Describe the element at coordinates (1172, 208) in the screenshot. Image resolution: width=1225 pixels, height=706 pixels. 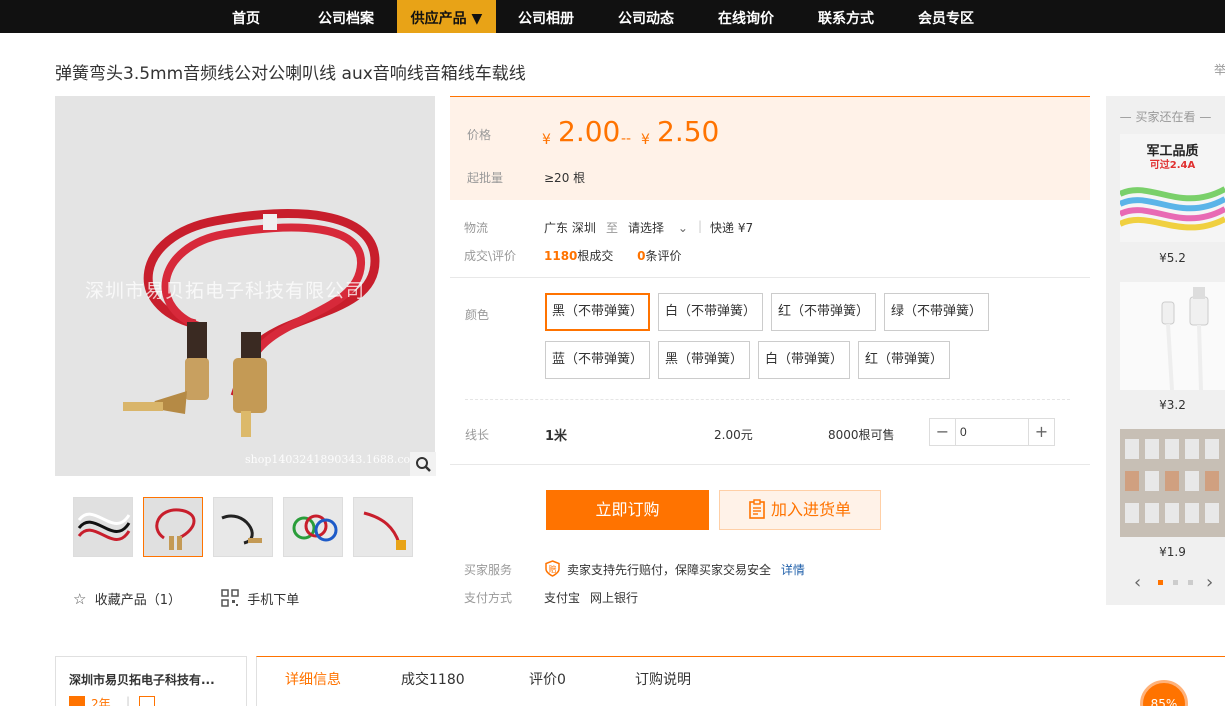
I see `cables-image` at that location.